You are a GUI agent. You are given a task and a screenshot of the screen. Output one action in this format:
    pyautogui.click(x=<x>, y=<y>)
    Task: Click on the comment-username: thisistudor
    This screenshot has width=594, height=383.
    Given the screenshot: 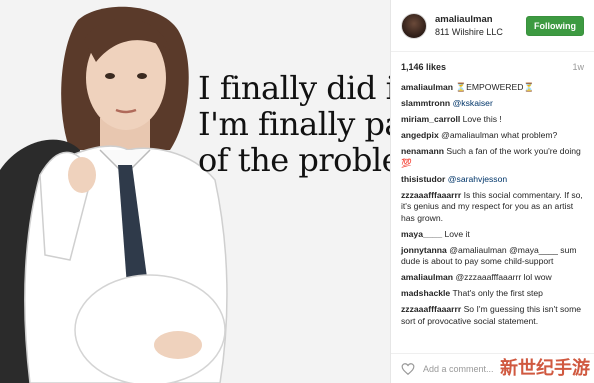 What is the action you would take?
    pyautogui.click(x=423, y=179)
    